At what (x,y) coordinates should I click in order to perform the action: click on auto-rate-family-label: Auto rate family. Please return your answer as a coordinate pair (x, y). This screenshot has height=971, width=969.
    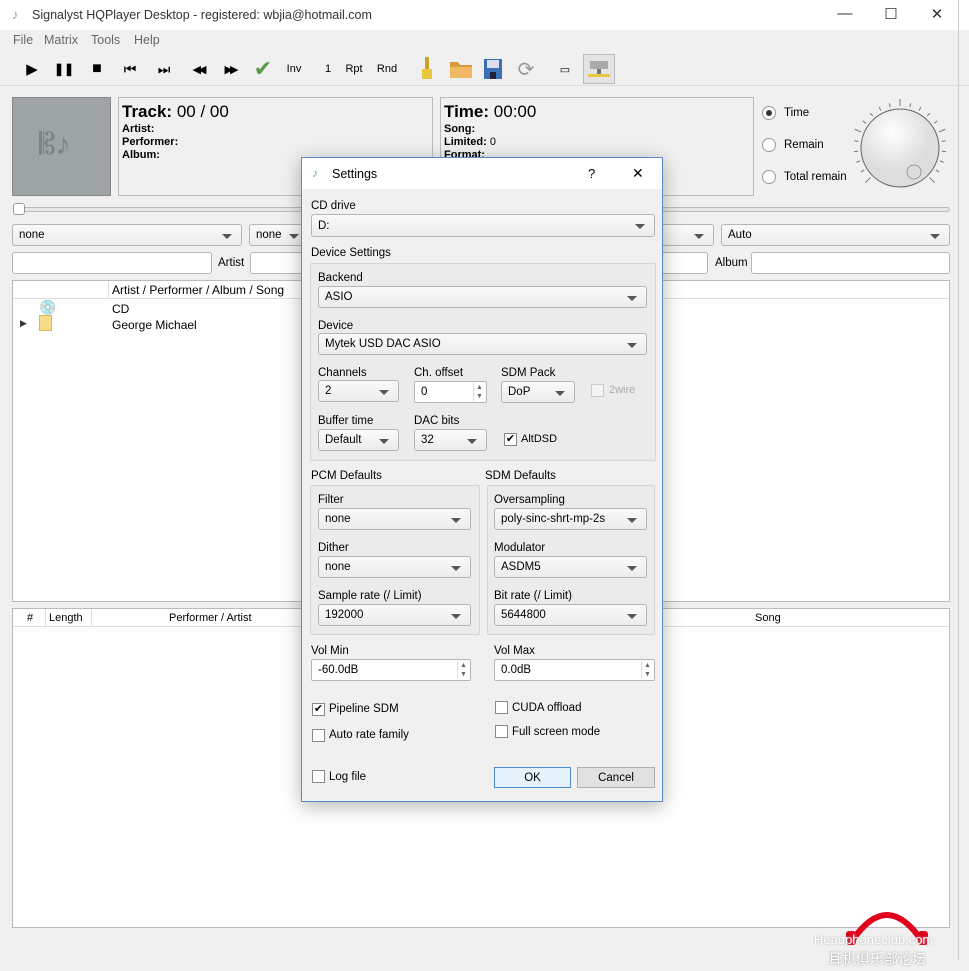
    Looking at the image, I should click on (369, 735).